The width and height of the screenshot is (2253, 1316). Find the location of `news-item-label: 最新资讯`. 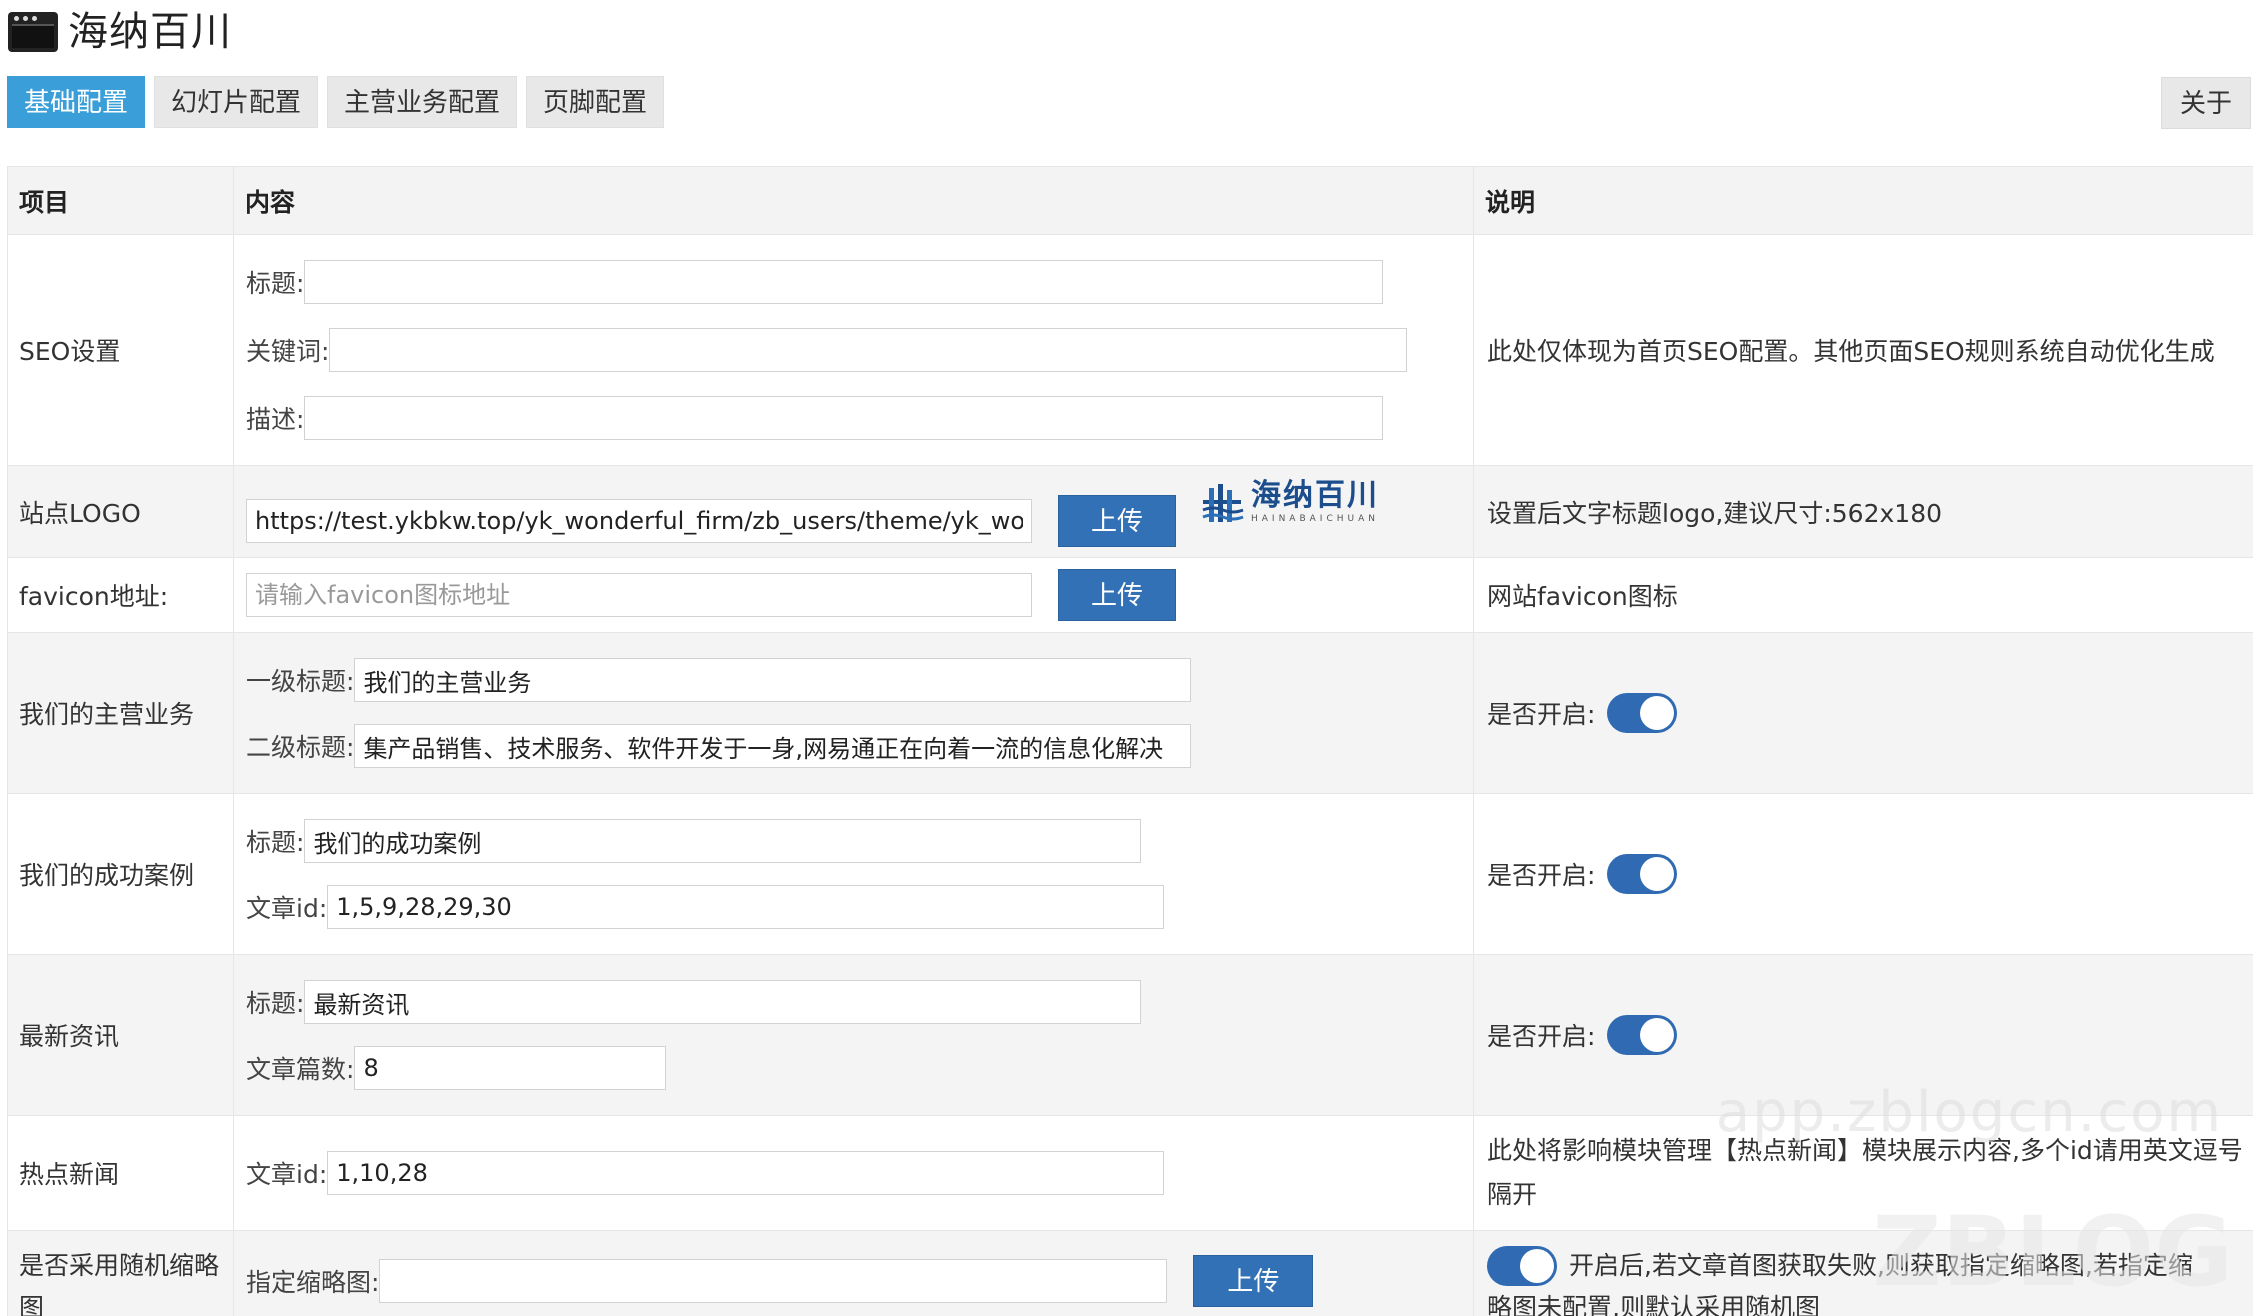

news-item-label: 最新资讯 is located at coordinates (120, 1035).